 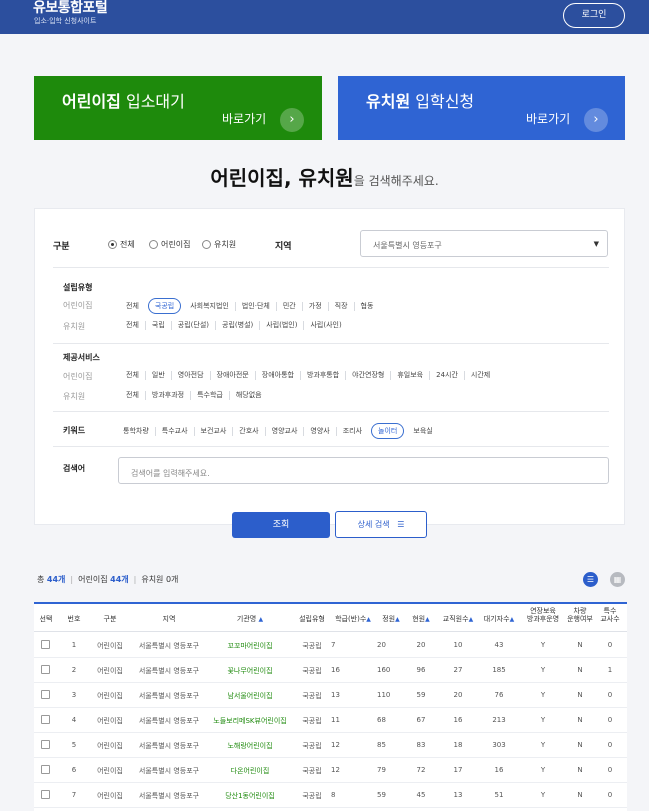 What do you see at coordinates (330, 645) in the screenshot?
I see `table-row: 1 어린이집 서울특별시 영등포구 꼬꼬마어린이집 국공립 7 20 20 10 43 Y N 0` at bounding box center [330, 645].